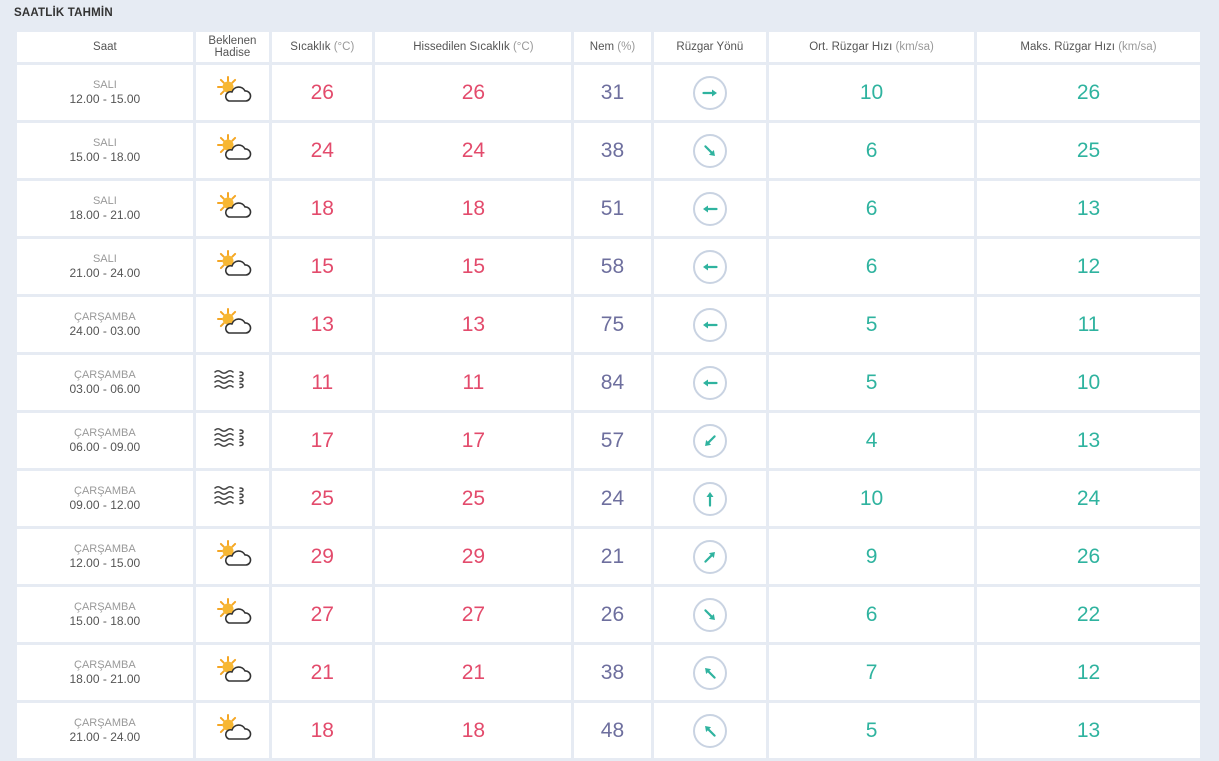 The width and height of the screenshot is (1219, 761). Describe the element at coordinates (1088, 382) in the screenshot. I see `max-wind-cell: 10` at that location.